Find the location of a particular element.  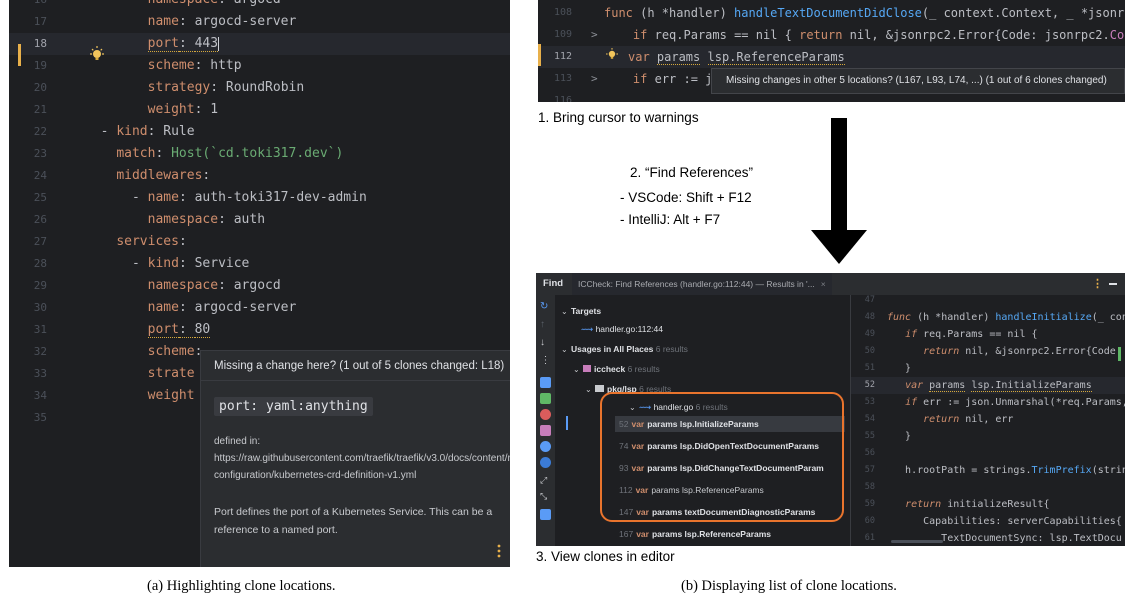

minimize-icon is located at coordinates (1113, 284).